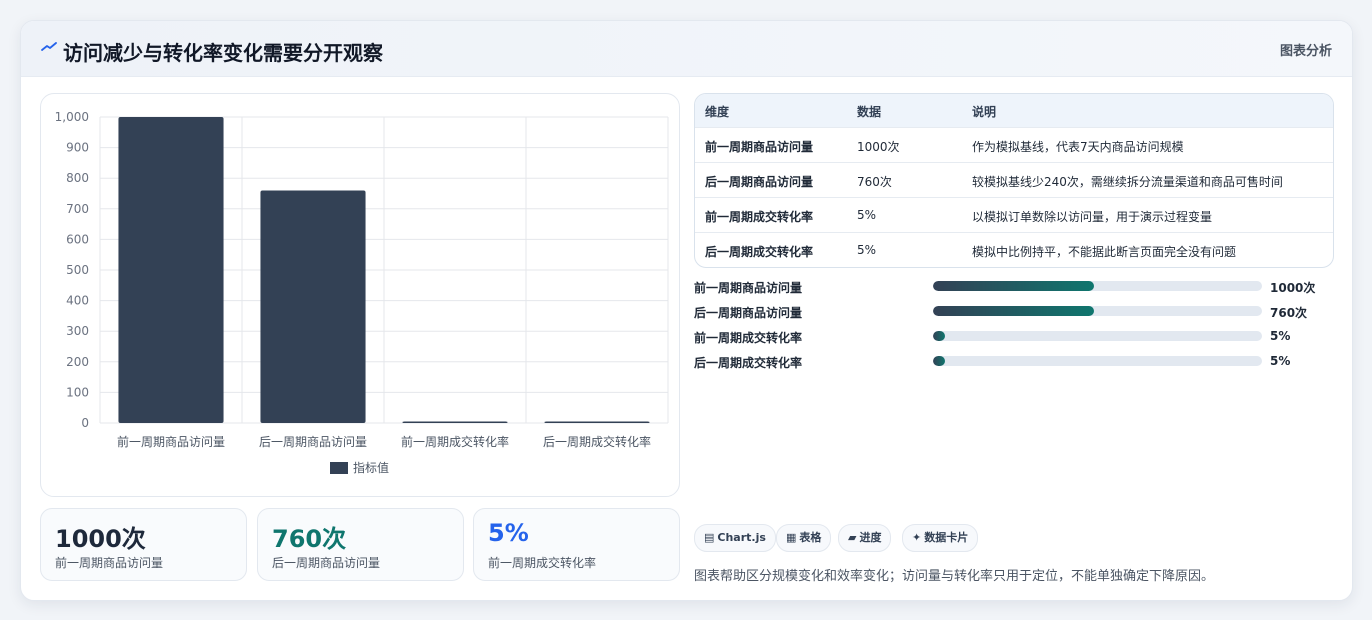 This screenshot has height=620, width=1372. What do you see at coordinates (791, 537) in the screenshot?
I see `table-icon: ▦` at bounding box center [791, 537].